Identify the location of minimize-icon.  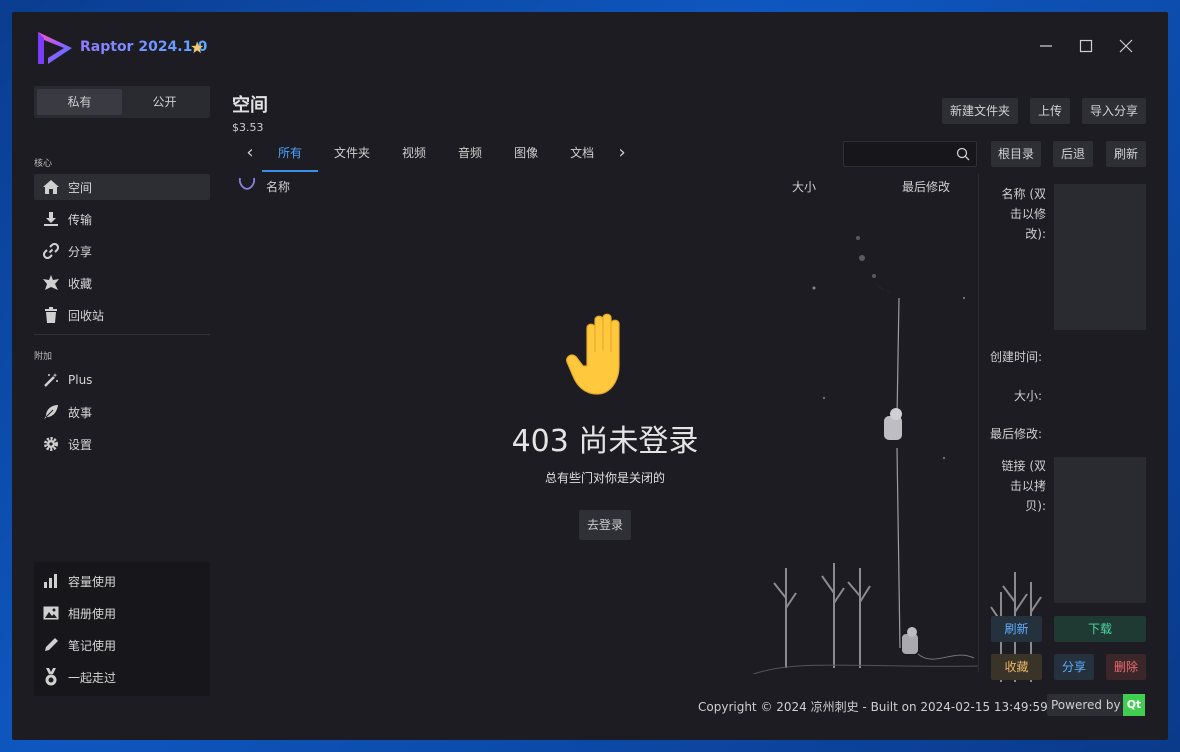
(1046, 46).